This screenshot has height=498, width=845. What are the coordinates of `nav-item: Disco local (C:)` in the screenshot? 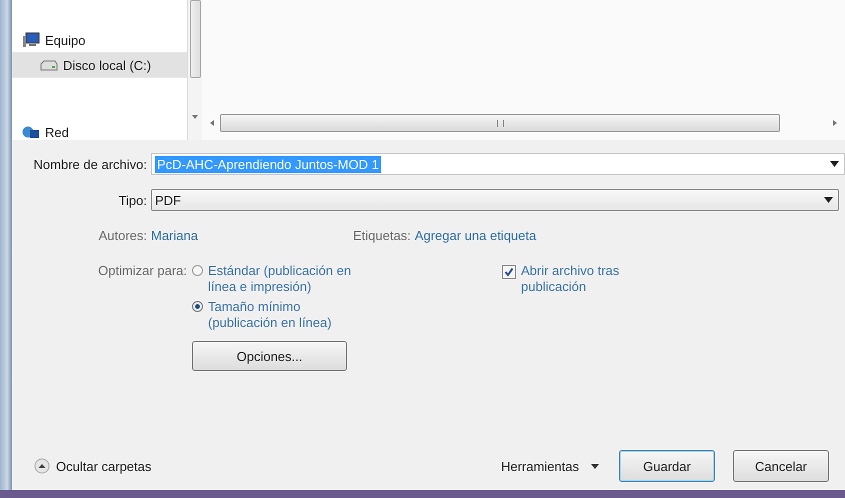 It's located at (99, 65).